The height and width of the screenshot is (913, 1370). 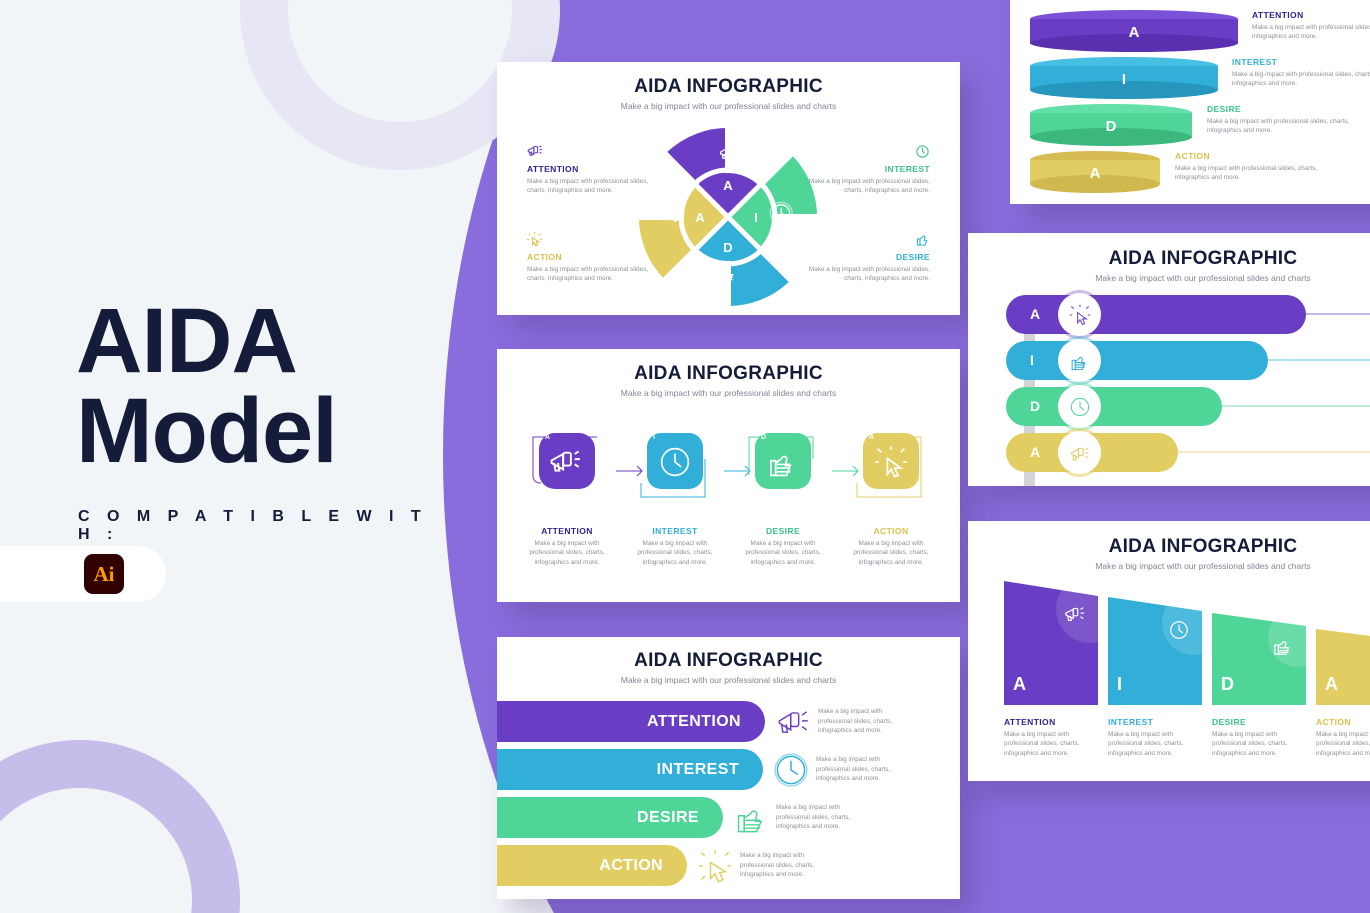 I want to click on pill-action: A, so click(x=1092, y=452).